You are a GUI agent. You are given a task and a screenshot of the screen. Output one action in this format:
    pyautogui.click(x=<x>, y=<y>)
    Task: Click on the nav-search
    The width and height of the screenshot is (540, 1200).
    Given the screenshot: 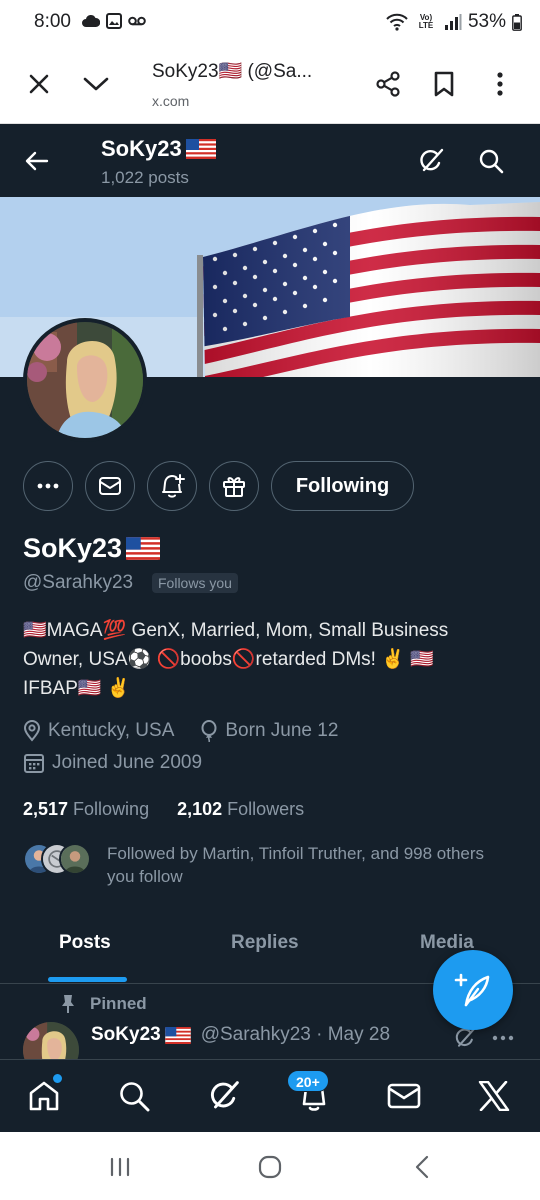 What is the action you would take?
    pyautogui.click(x=134, y=1096)
    